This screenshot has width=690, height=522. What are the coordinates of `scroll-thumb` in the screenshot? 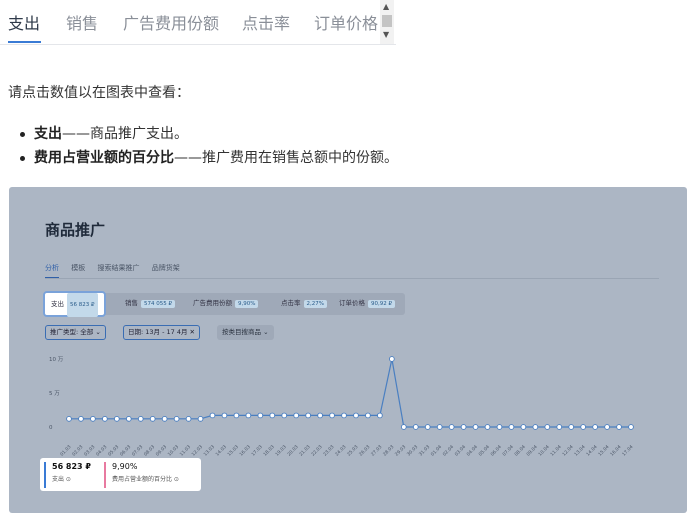 It's located at (387, 21).